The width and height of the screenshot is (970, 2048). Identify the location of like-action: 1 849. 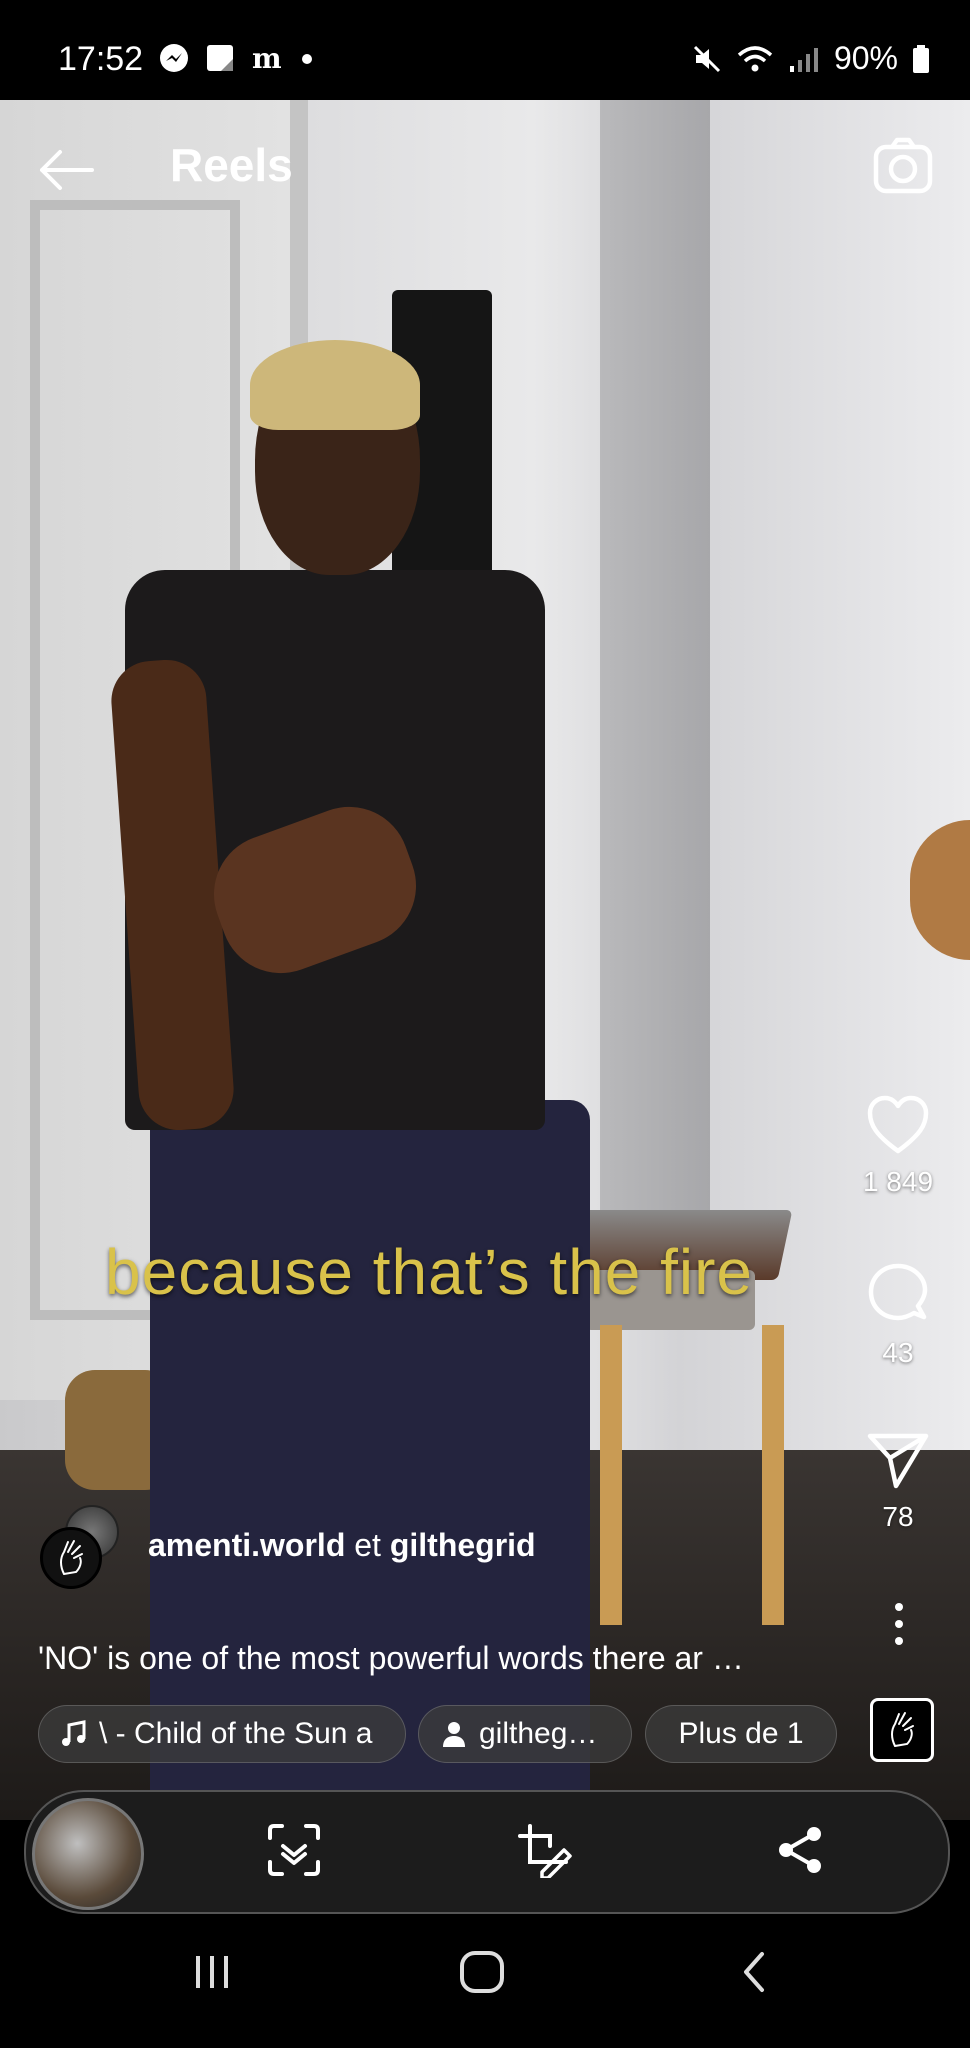
(898, 1146).